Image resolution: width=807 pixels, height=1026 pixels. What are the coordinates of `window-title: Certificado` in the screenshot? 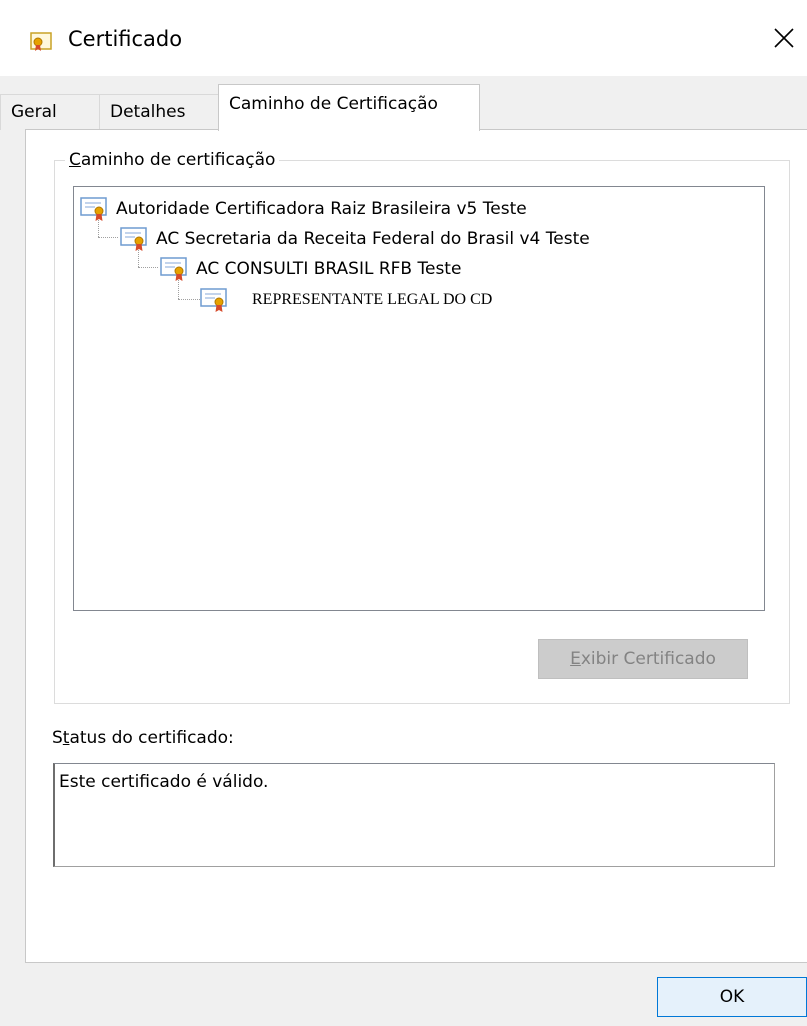 It's located at (125, 39).